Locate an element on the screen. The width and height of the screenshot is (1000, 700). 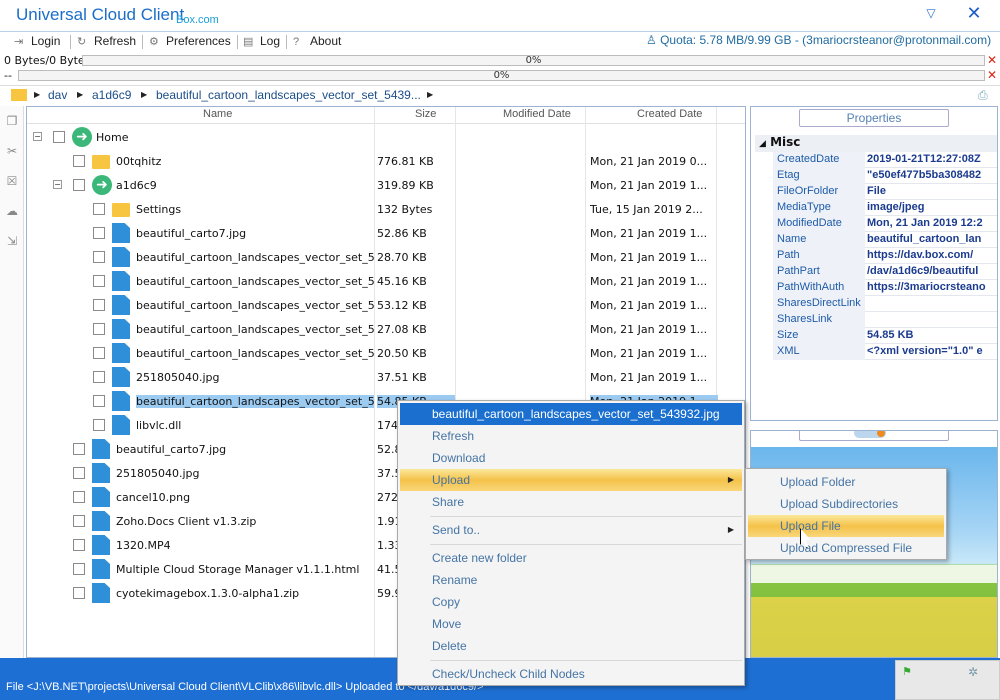
file-icon is located at coordinates (121, 257).